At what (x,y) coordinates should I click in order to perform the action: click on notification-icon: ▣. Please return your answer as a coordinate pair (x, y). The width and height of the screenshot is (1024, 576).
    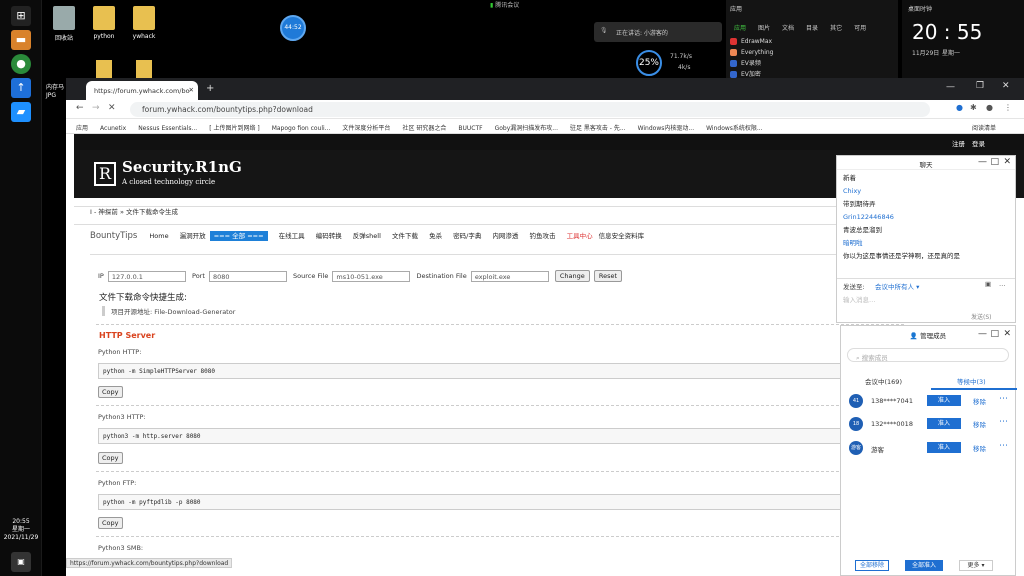
    Looking at the image, I should click on (21, 562).